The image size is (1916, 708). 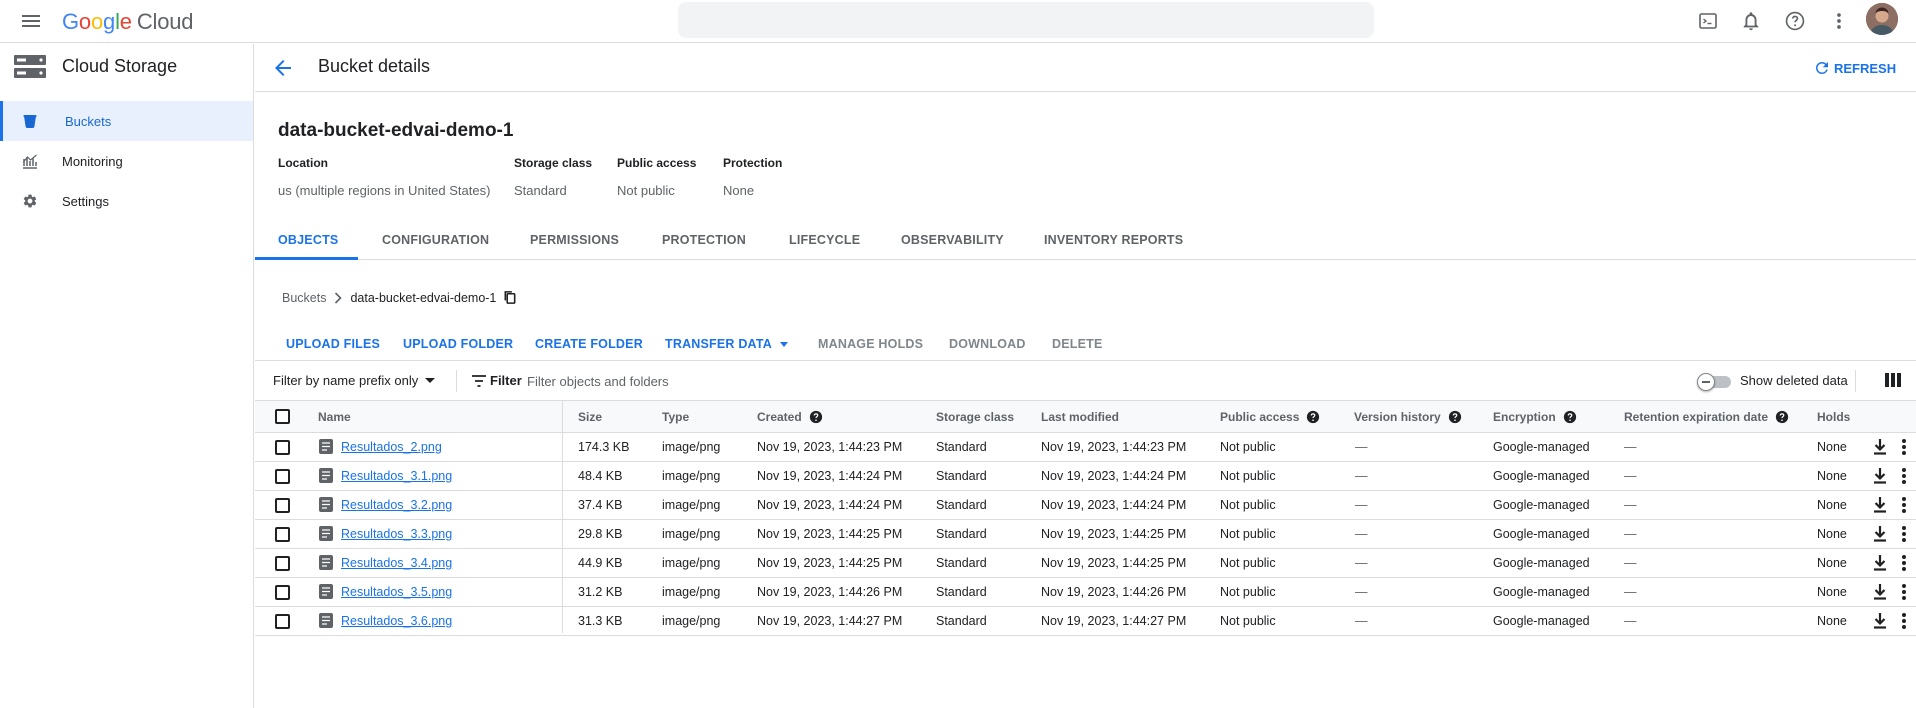 What do you see at coordinates (126, 121) in the screenshot?
I see `sidebar-item-buckets: Buckets` at bounding box center [126, 121].